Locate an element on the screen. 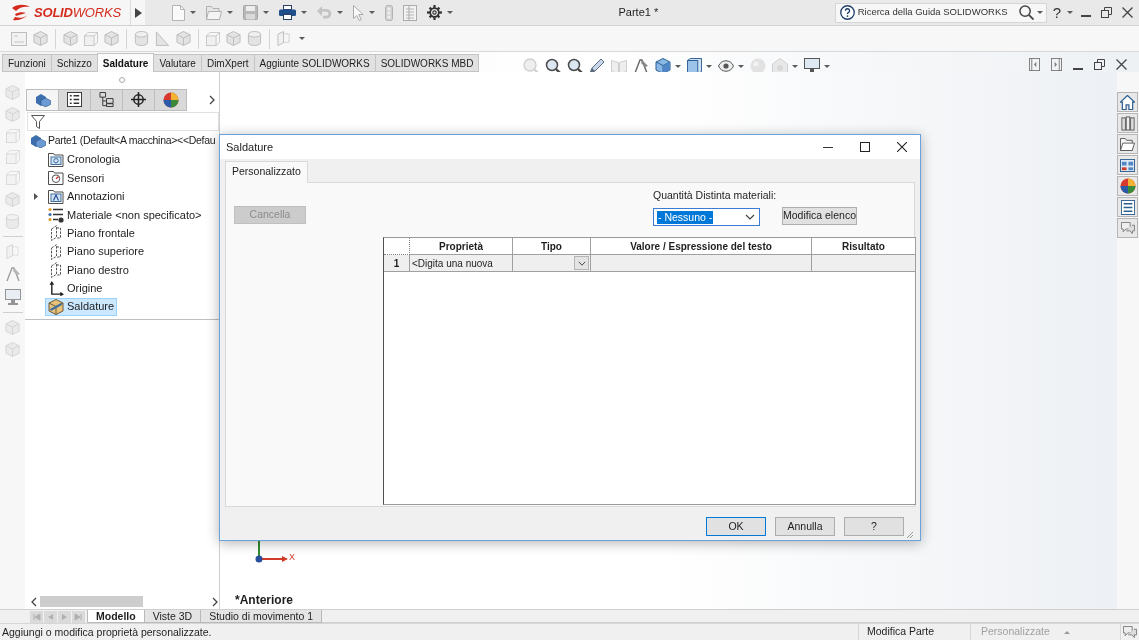  tree-item: Cronologia is located at coordinates (84, 159).